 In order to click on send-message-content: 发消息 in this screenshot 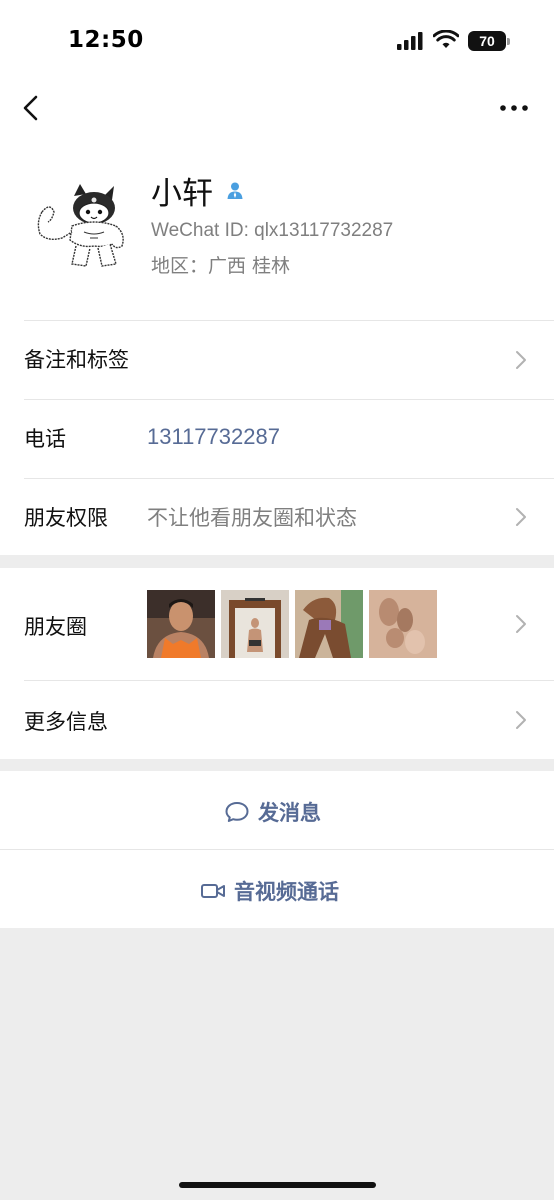, I will do `click(272, 812)`.